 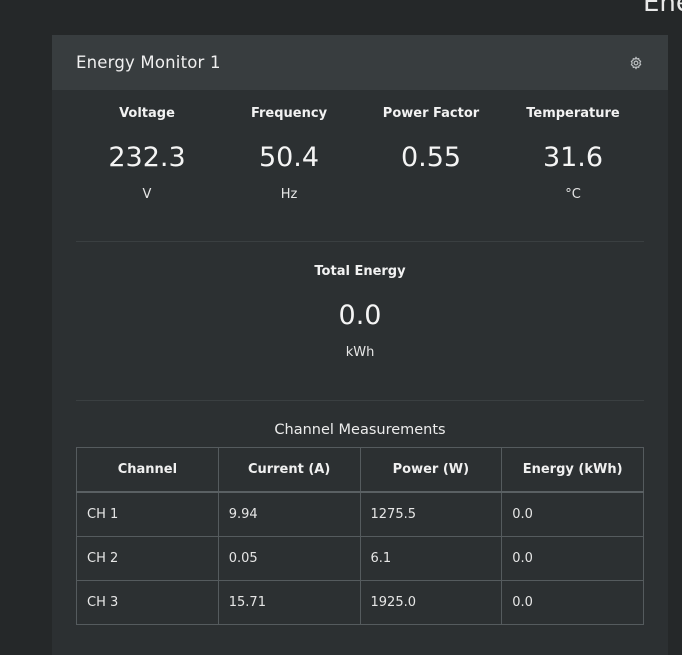 I want to click on table-row: CH 3 15.71 1925.0 0.0, so click(x=360, y=602).